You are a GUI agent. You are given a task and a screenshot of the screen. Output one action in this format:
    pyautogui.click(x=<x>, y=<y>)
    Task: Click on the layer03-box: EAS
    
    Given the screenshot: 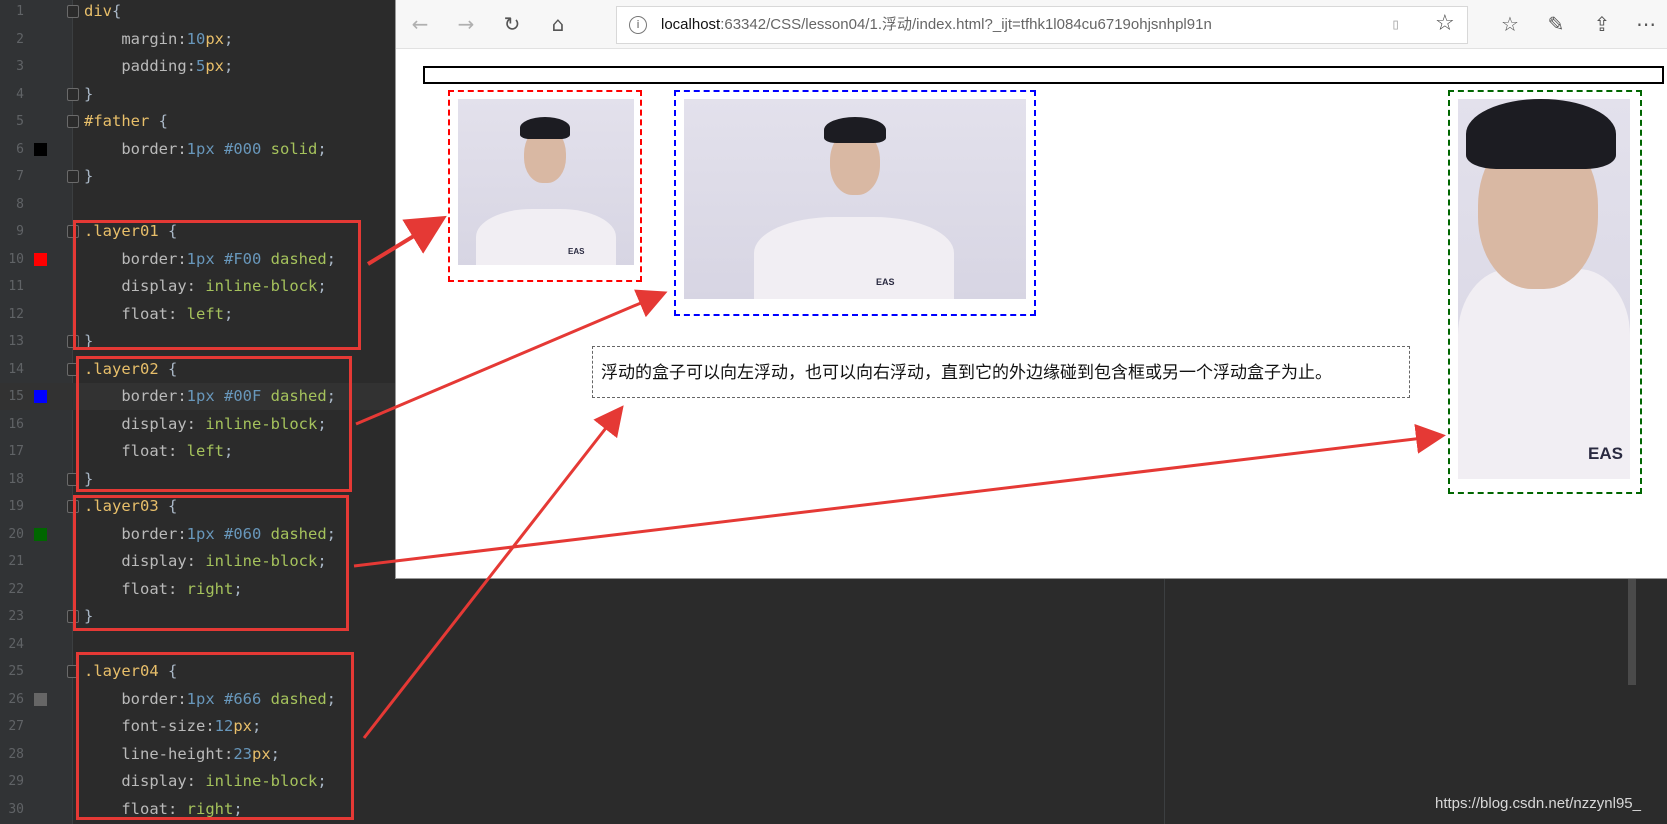 What is the action you would take?
    pyautogui.click(x=1545, y=292)
    